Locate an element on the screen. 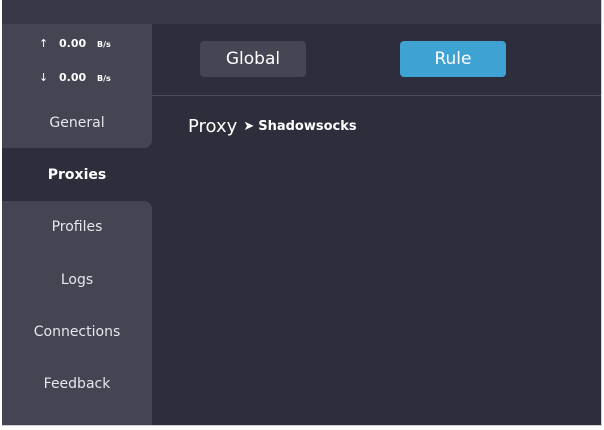 The width and height of the screenshot is (604, 430). rule-mode-button: Rule is located at coordinates (453, 59).